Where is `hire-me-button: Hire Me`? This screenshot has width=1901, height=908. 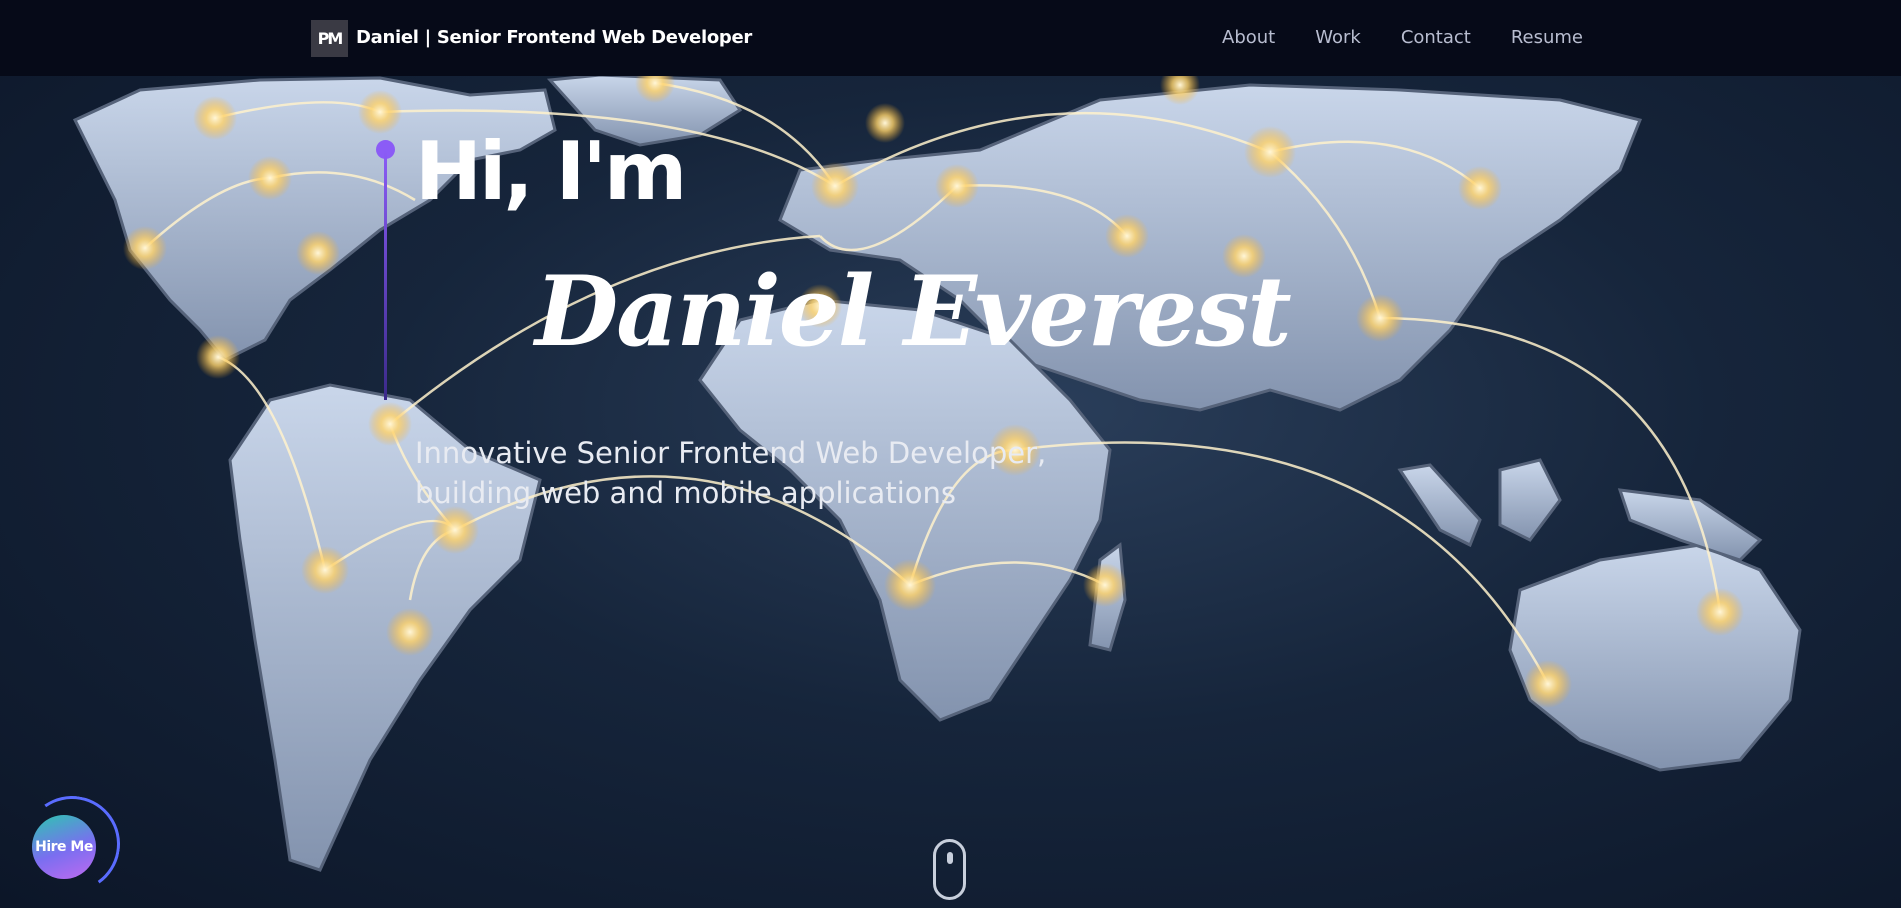
hire-me-button: Hire Me is located at coordinates (64, 847).